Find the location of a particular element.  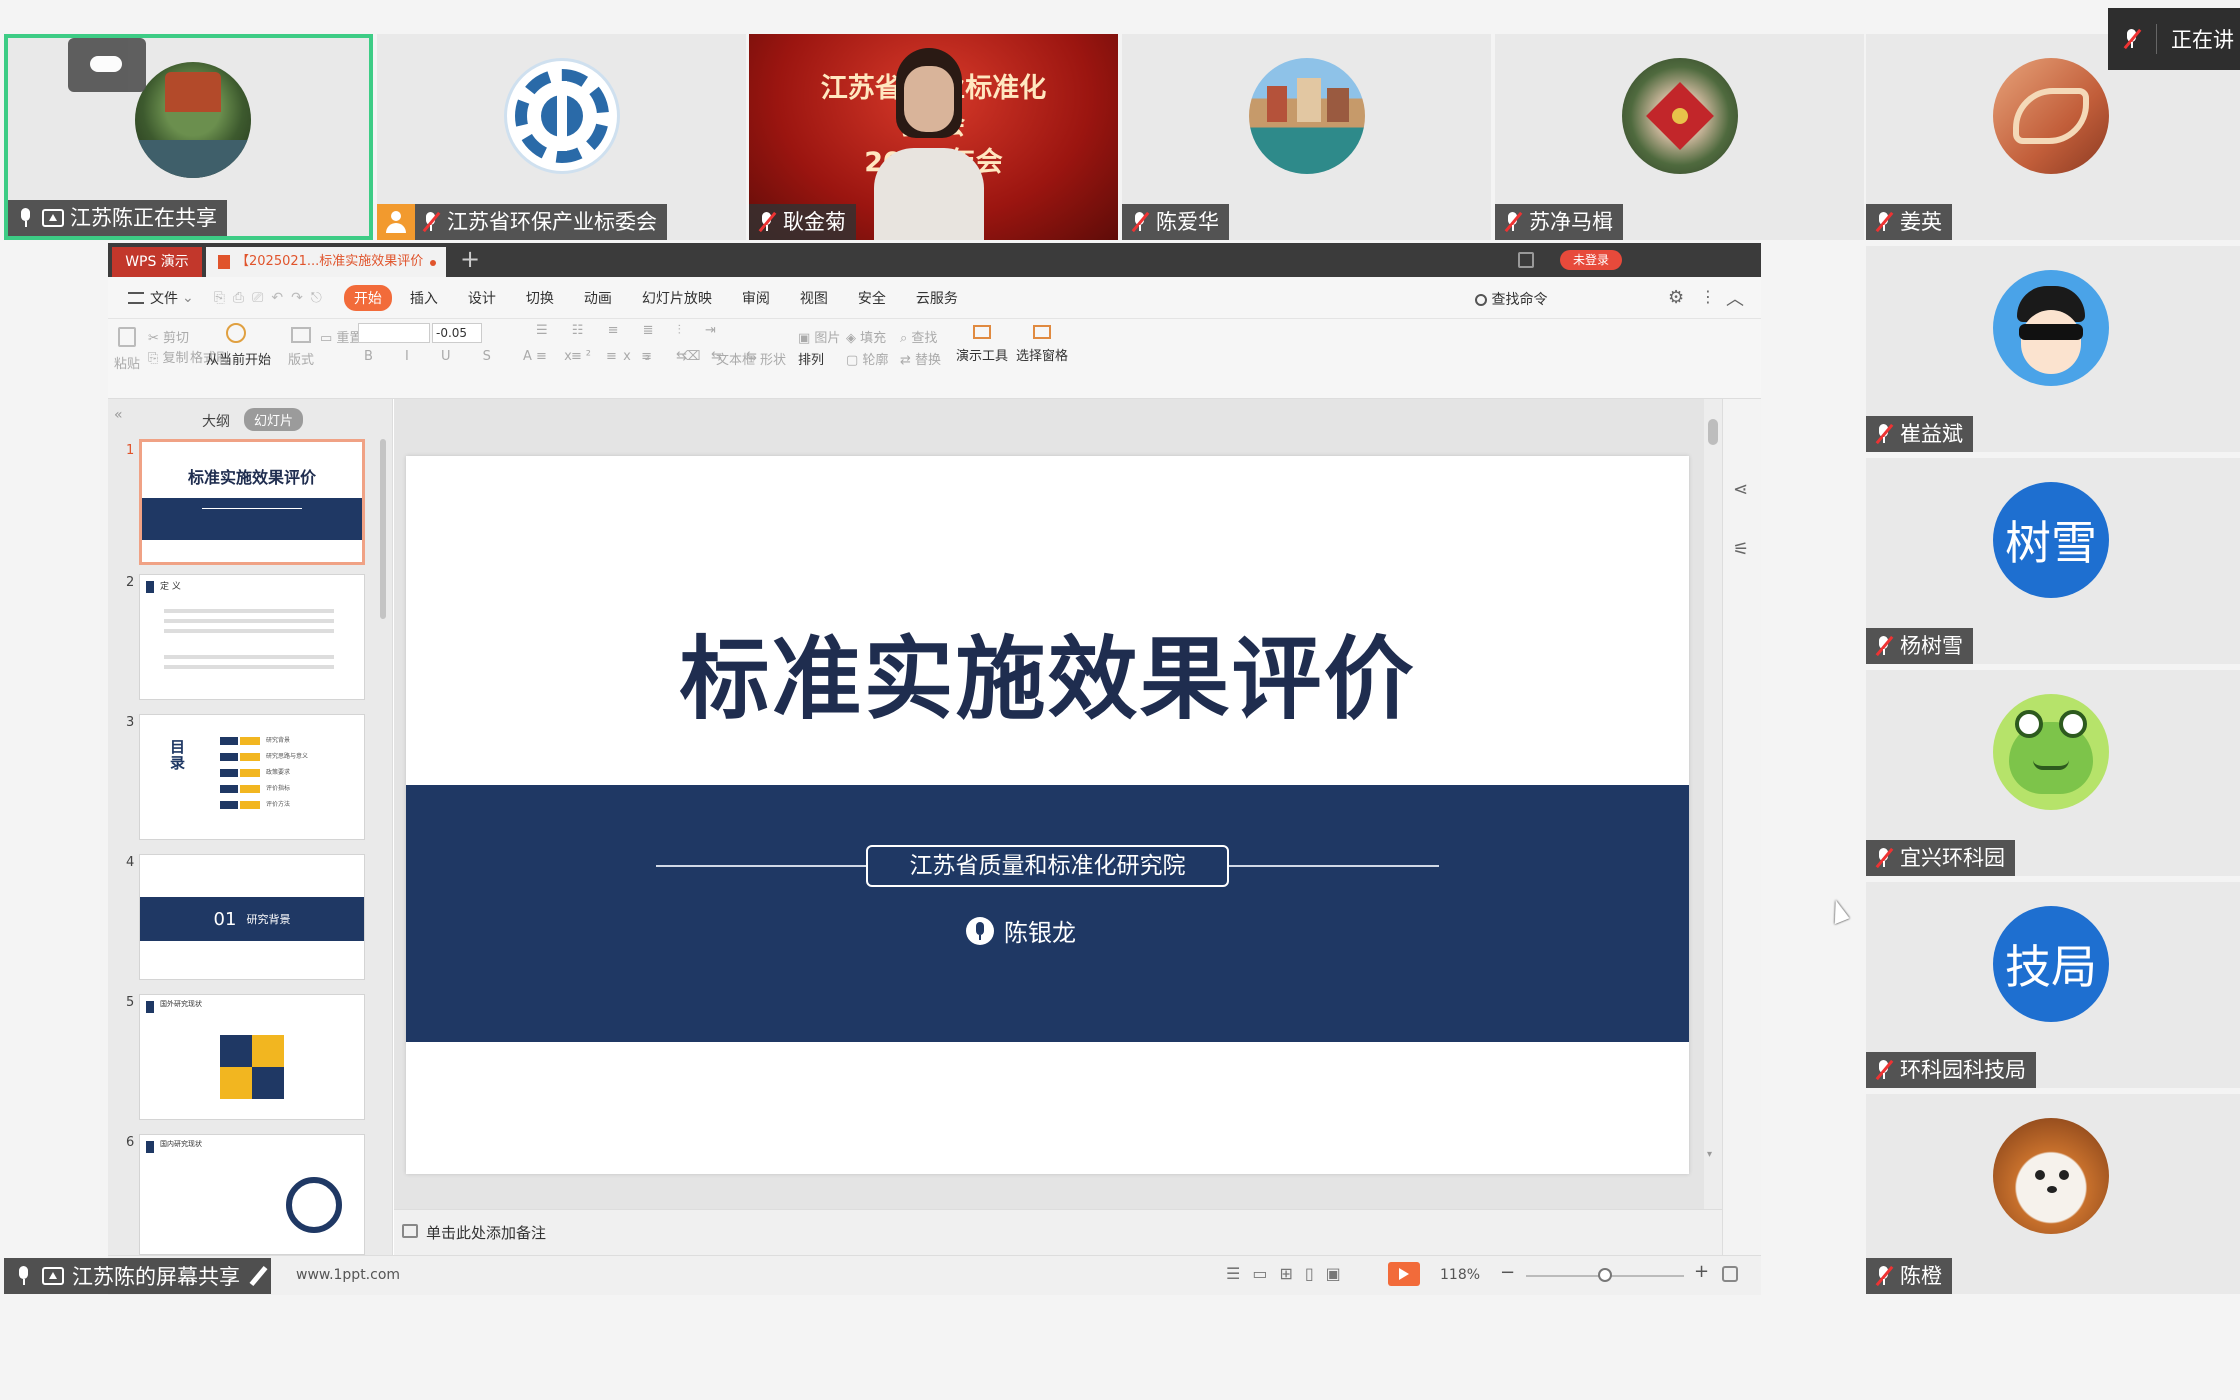

zoom-slider-track is located at coordinates (1605, 1275).